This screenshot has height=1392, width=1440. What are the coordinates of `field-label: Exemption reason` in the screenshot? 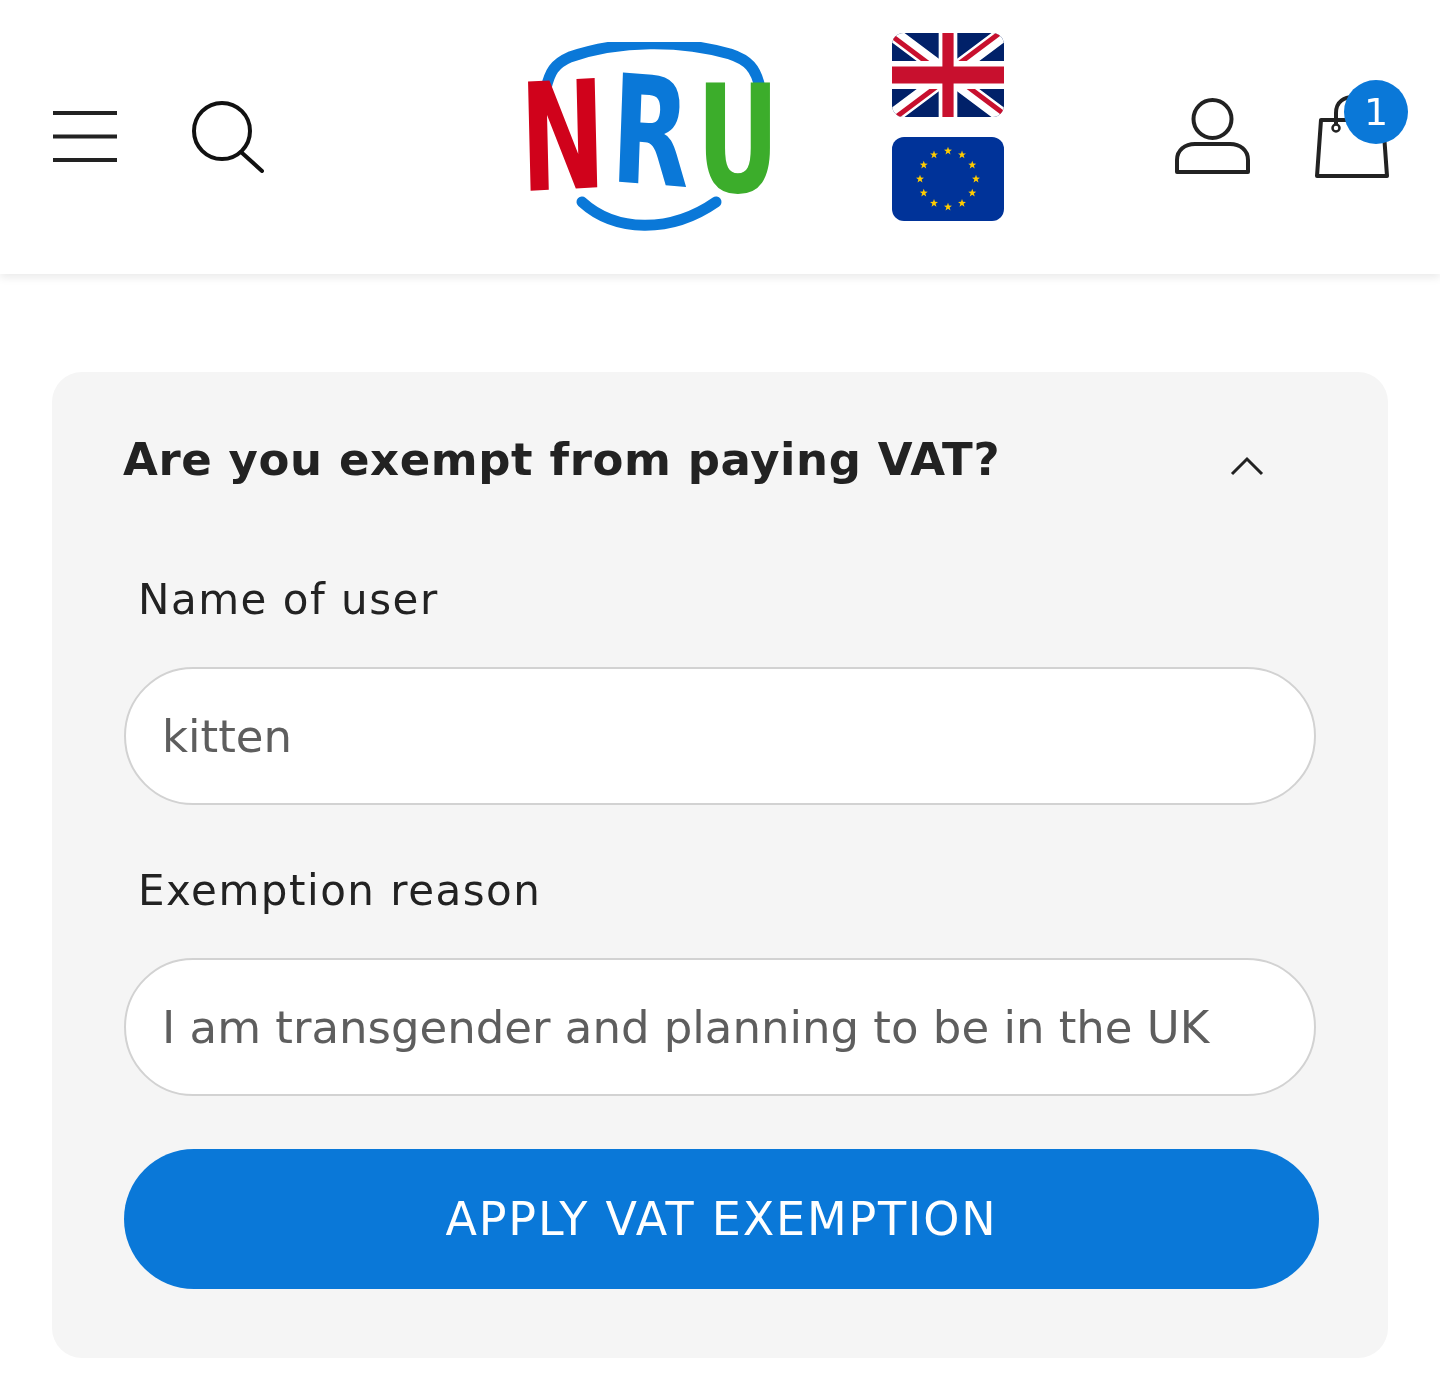 It's located at (340, 891).